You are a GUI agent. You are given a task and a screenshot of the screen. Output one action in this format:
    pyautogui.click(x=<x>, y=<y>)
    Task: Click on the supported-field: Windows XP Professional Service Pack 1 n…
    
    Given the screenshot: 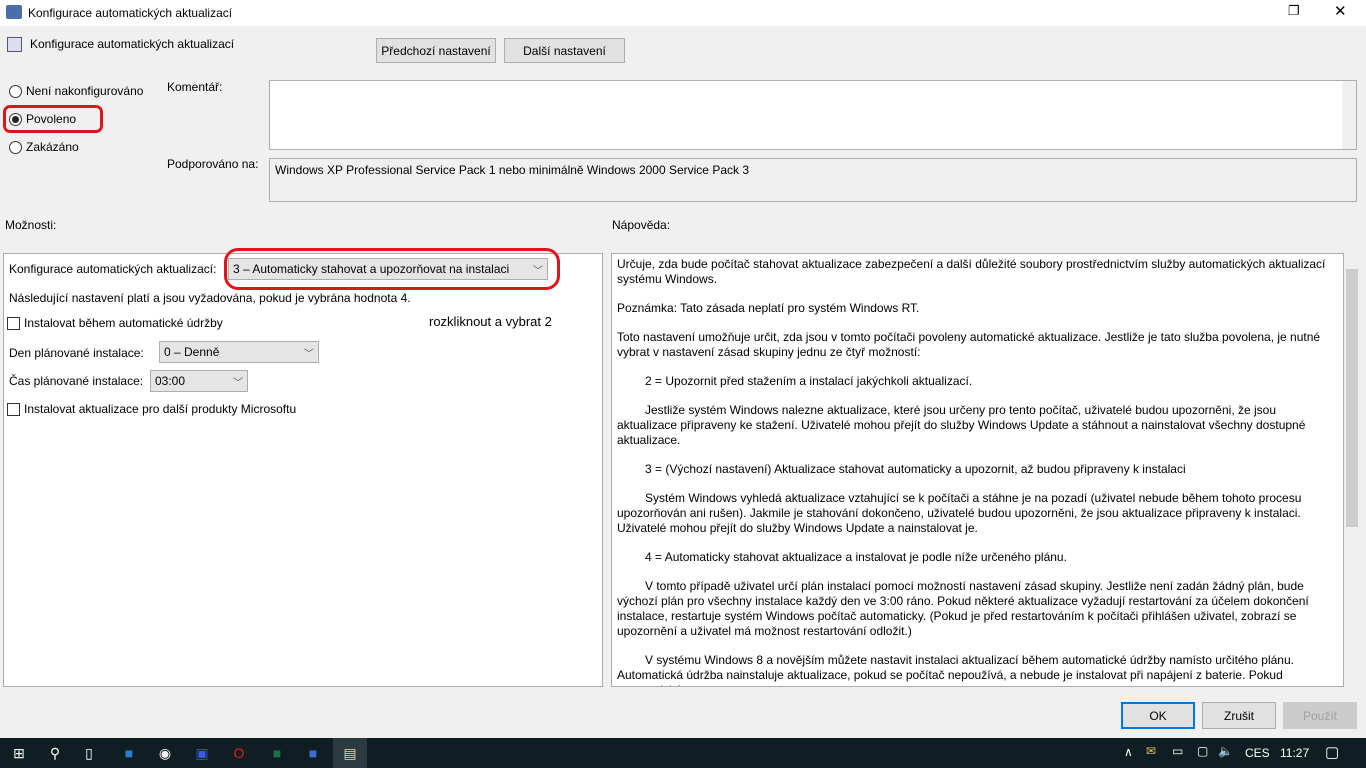 What is the action you would take?
    pyautogui.click(x=813, y=180)
    